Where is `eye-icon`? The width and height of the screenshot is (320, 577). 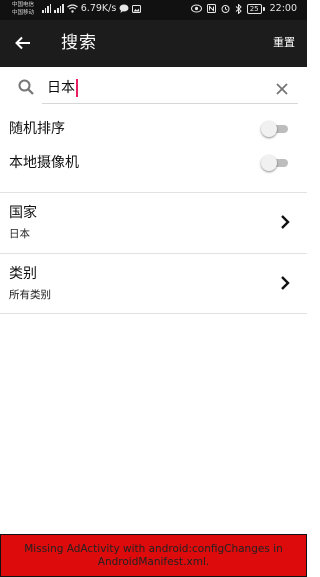
eye-icon is located at coordinates (196, 8).